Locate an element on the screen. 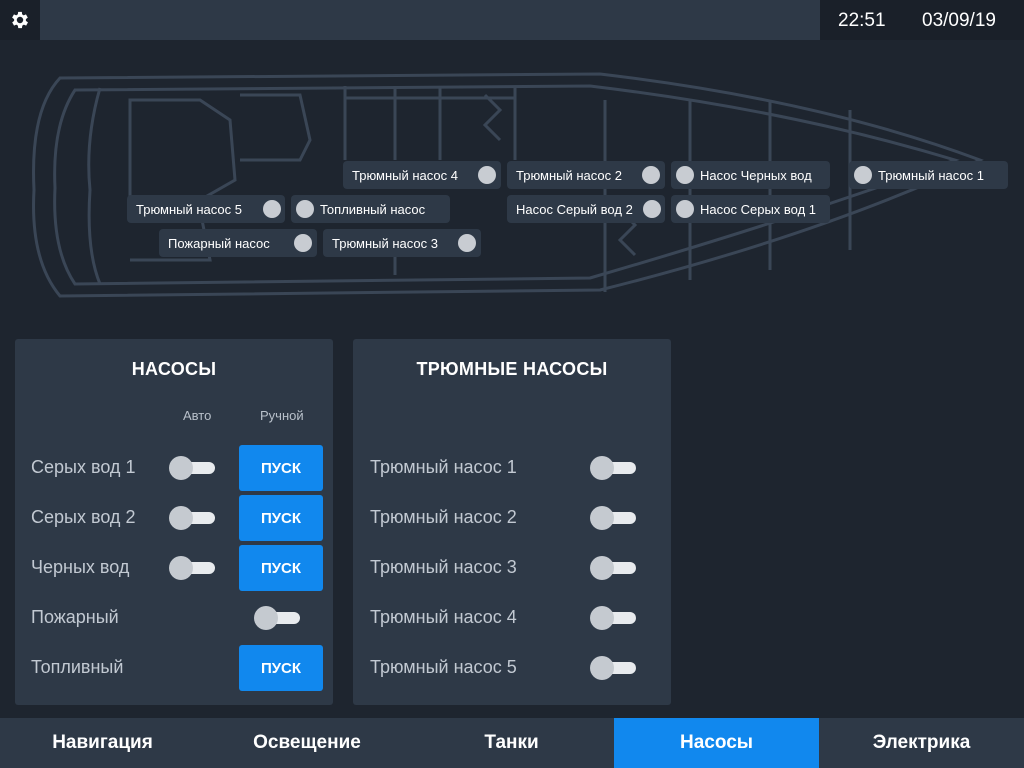 Image resolution: width=1024 pixels, height=768 pixels. pump-row-label: Серых вод 2 is located at coordinates (83, 517).